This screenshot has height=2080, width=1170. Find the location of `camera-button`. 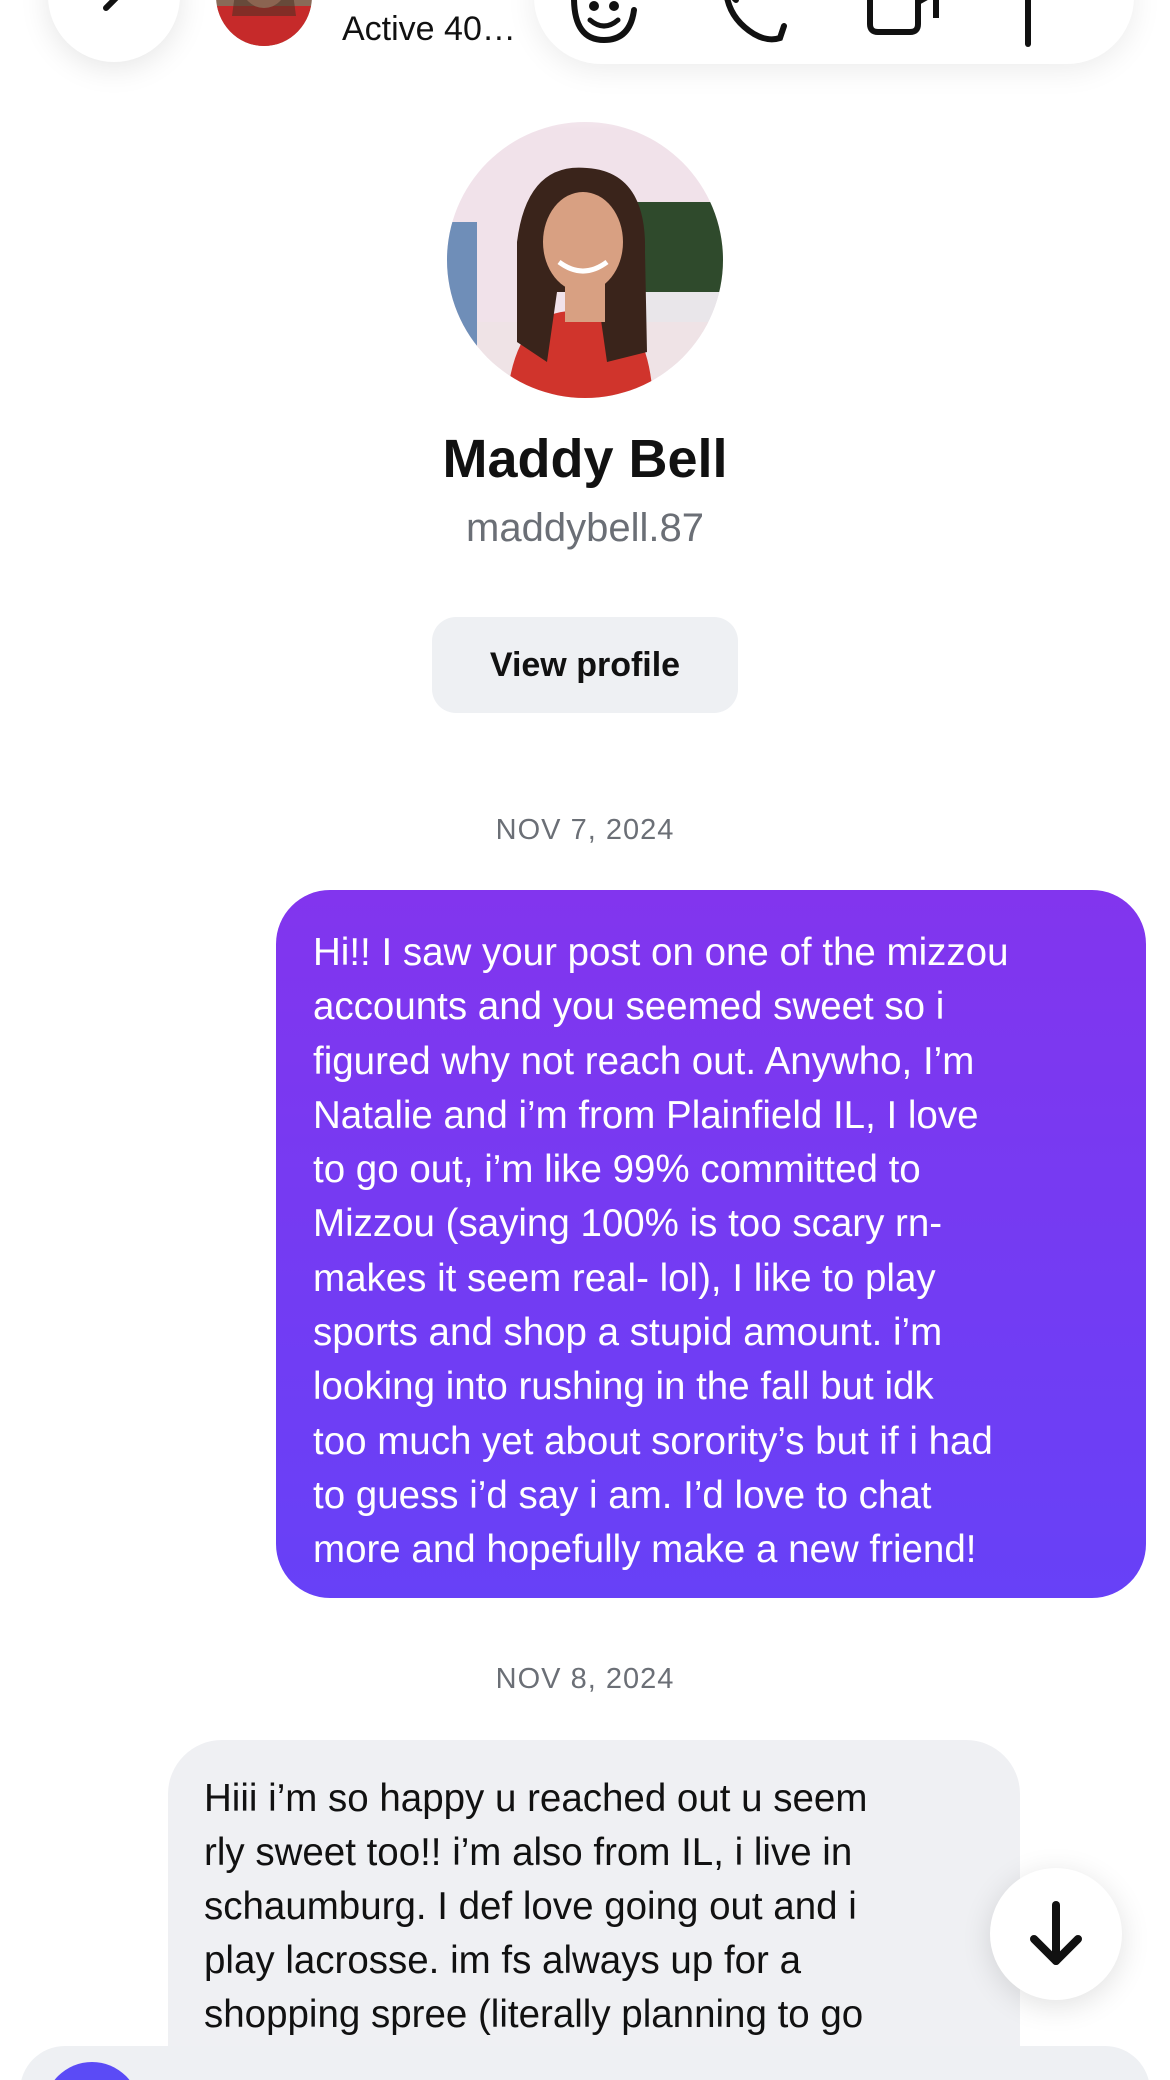

camera-button is located at coordinates (92, 2071).